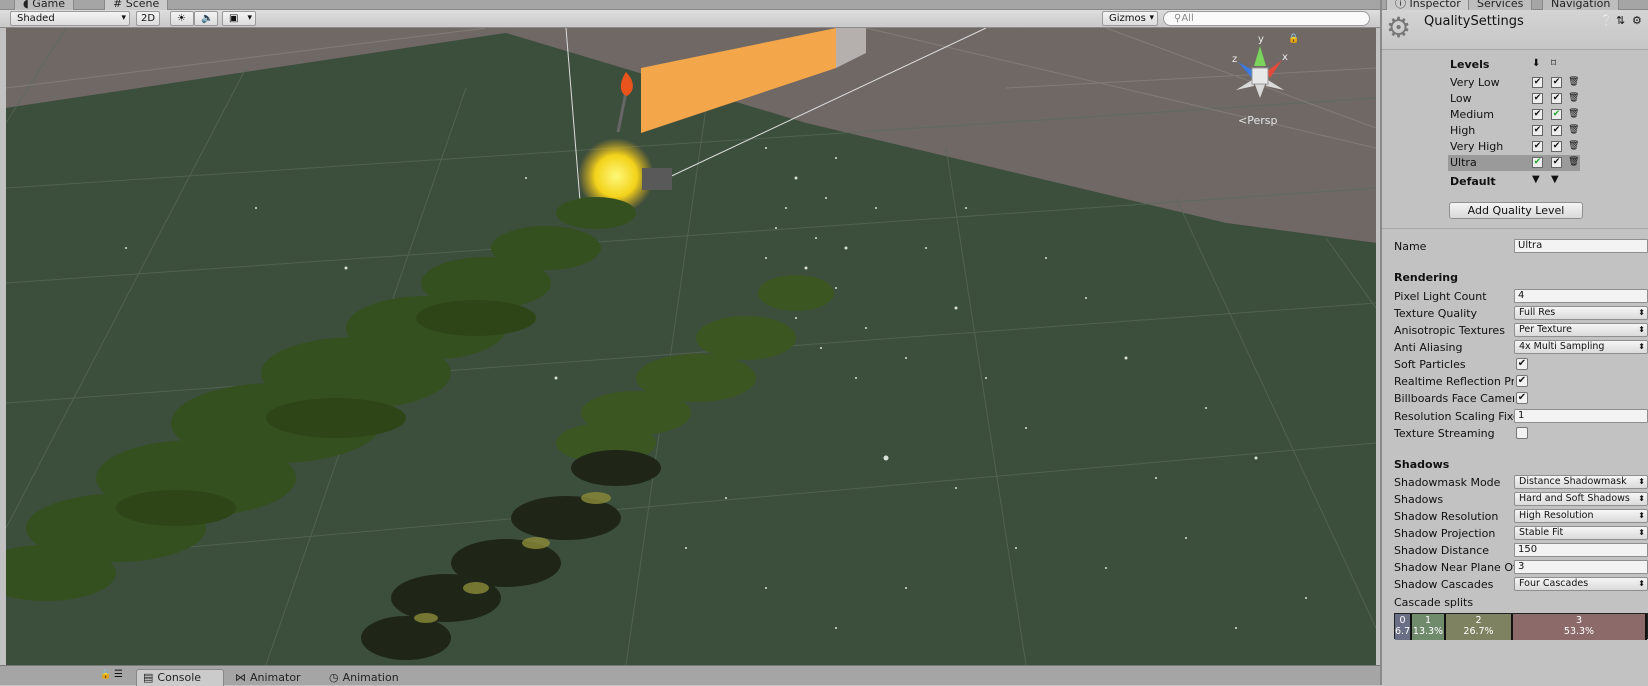 This screenshot has width=1648, height=686. I want to click on cascade-split-segment: 1 13.3%, so click(1429, 627).